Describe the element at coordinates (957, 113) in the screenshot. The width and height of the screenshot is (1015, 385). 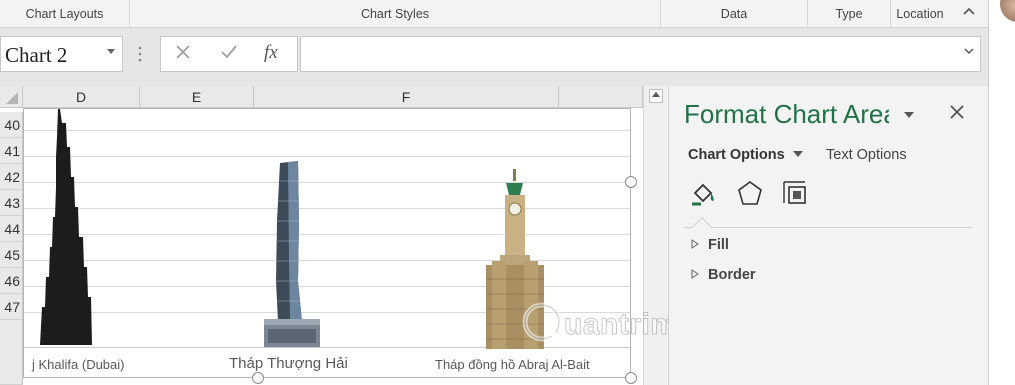
I see `close-icon` at that location.